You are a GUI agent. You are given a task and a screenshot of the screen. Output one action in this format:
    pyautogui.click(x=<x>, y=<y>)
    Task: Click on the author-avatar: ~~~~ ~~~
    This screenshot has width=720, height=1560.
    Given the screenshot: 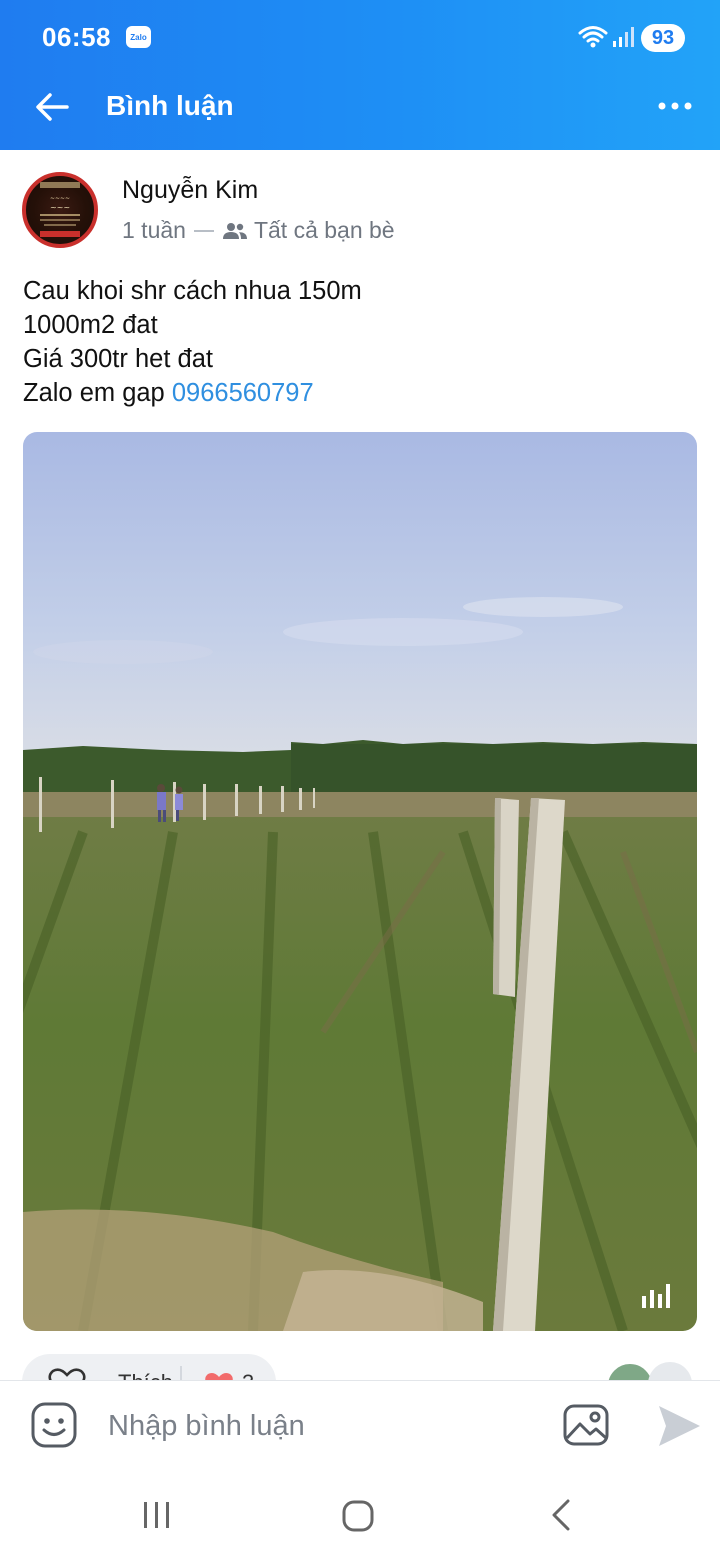 What is the action you would take?
    pyautogui.click(x=60, y=210)
    